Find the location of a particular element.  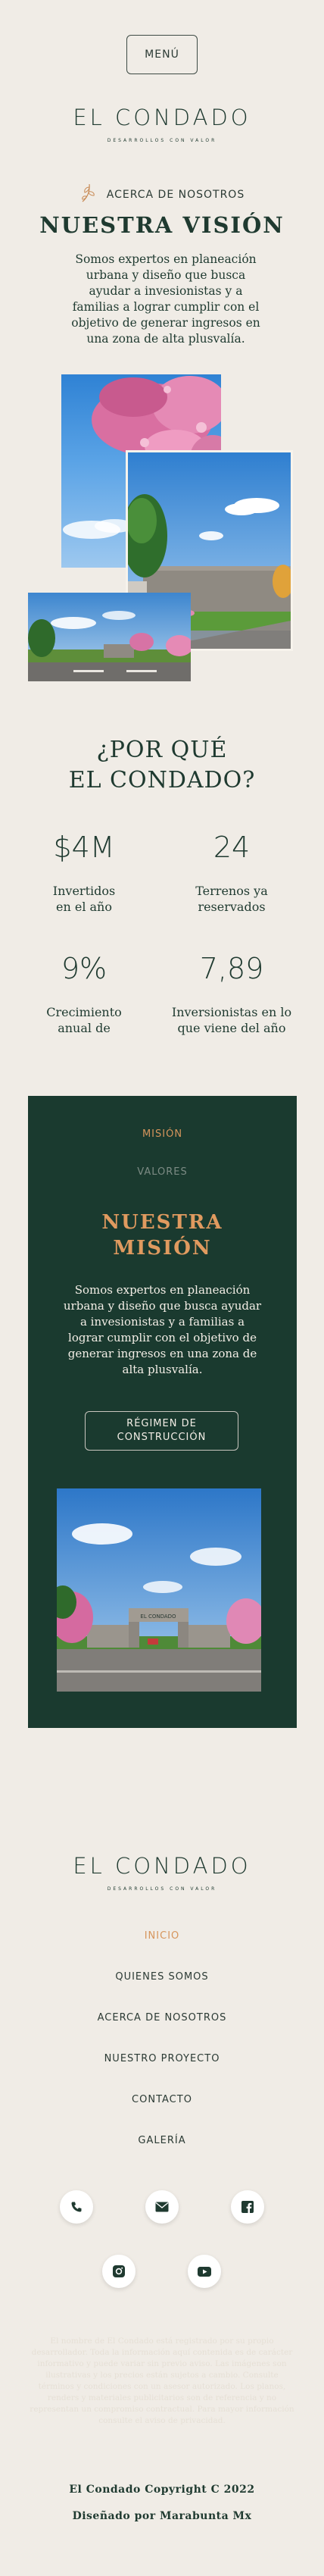

footer-nav-galeria: GALERÍA is located at coordinates (162, 2140).